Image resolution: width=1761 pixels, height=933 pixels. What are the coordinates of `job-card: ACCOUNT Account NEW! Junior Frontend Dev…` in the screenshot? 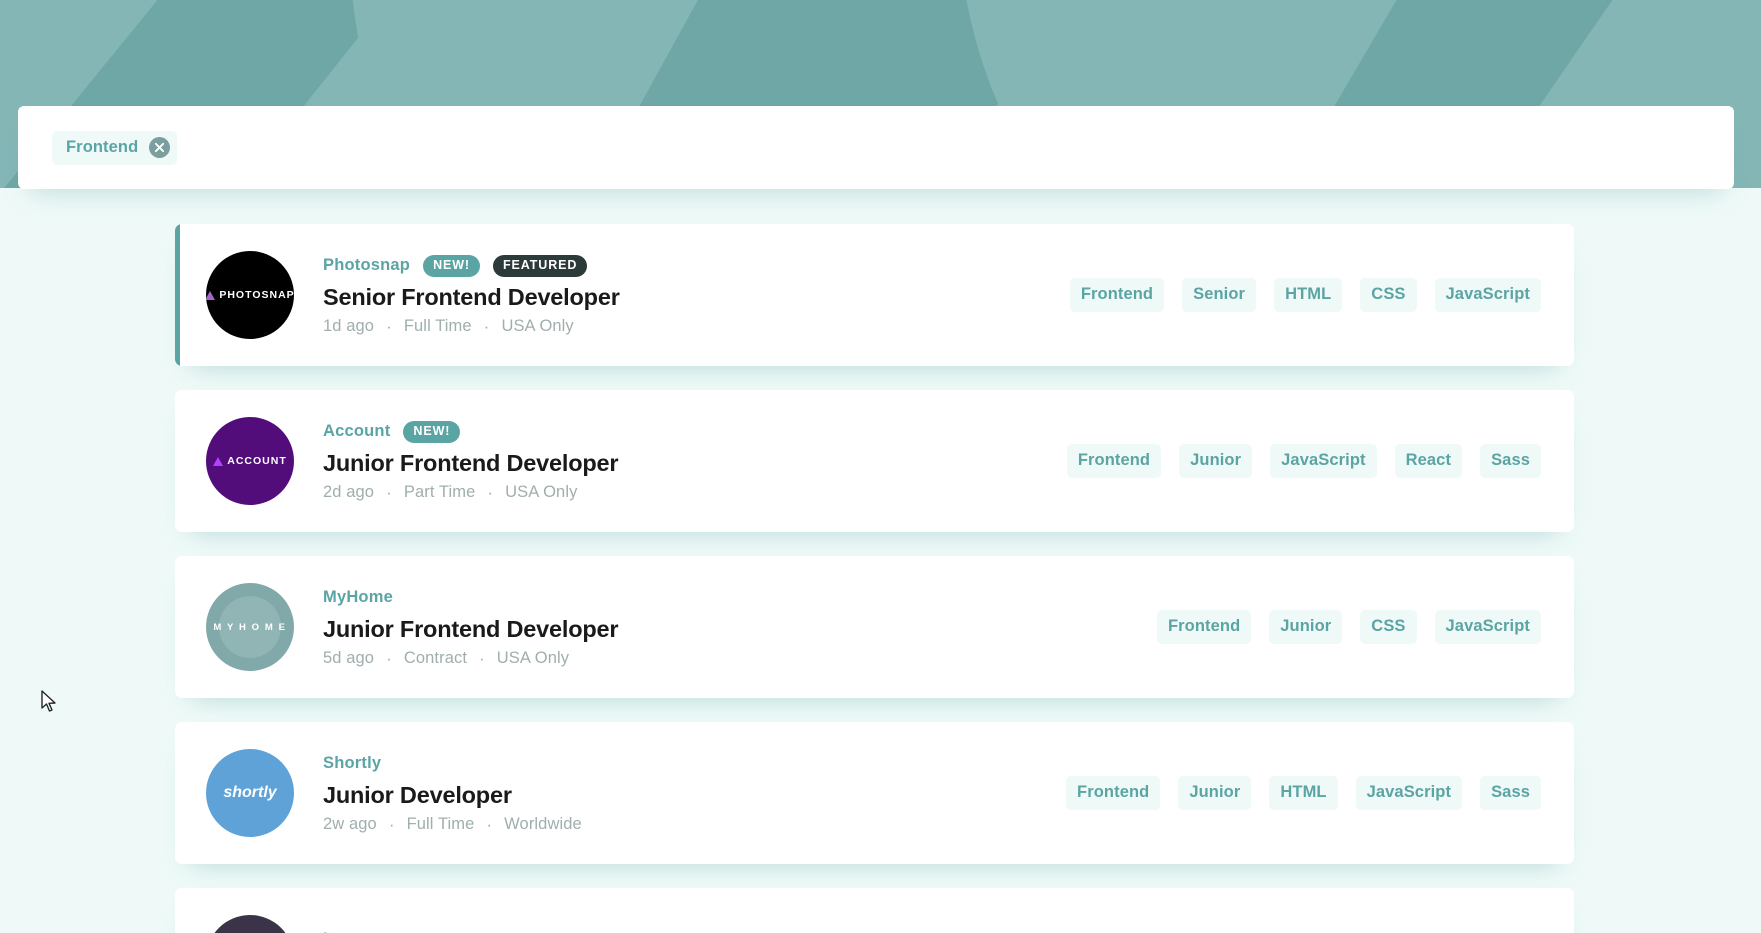 It's located at (874, 461).